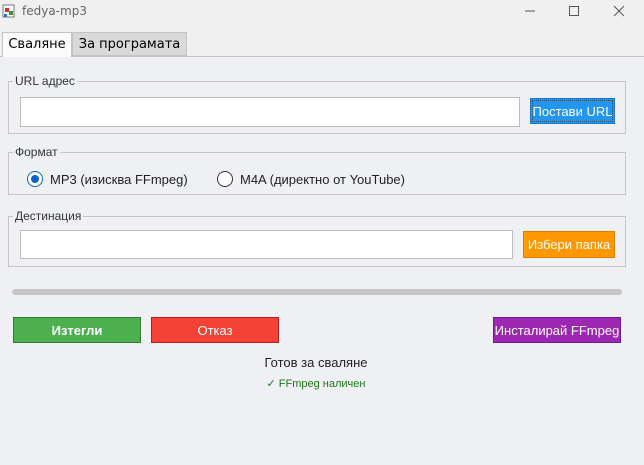 The height and width of the screenshot is (465, 644). What do you see at coordinates (557, 330) in the screenshot?
I see `install-ffmpeg-button: Инсталирай FFmpeg` at bounding box center [557, 330].